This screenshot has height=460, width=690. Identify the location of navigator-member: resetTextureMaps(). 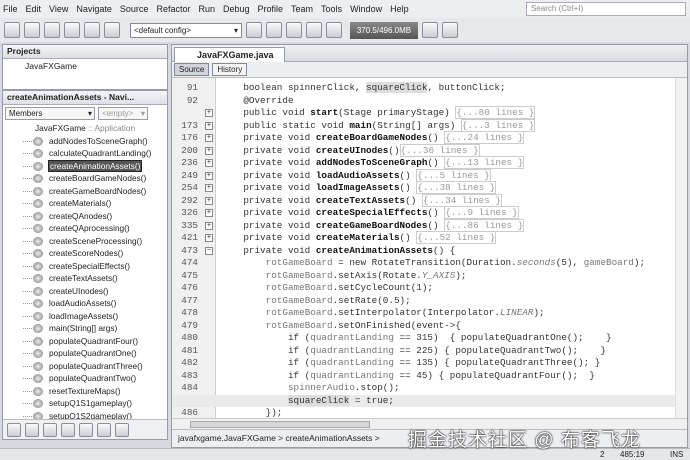
(85, 391).